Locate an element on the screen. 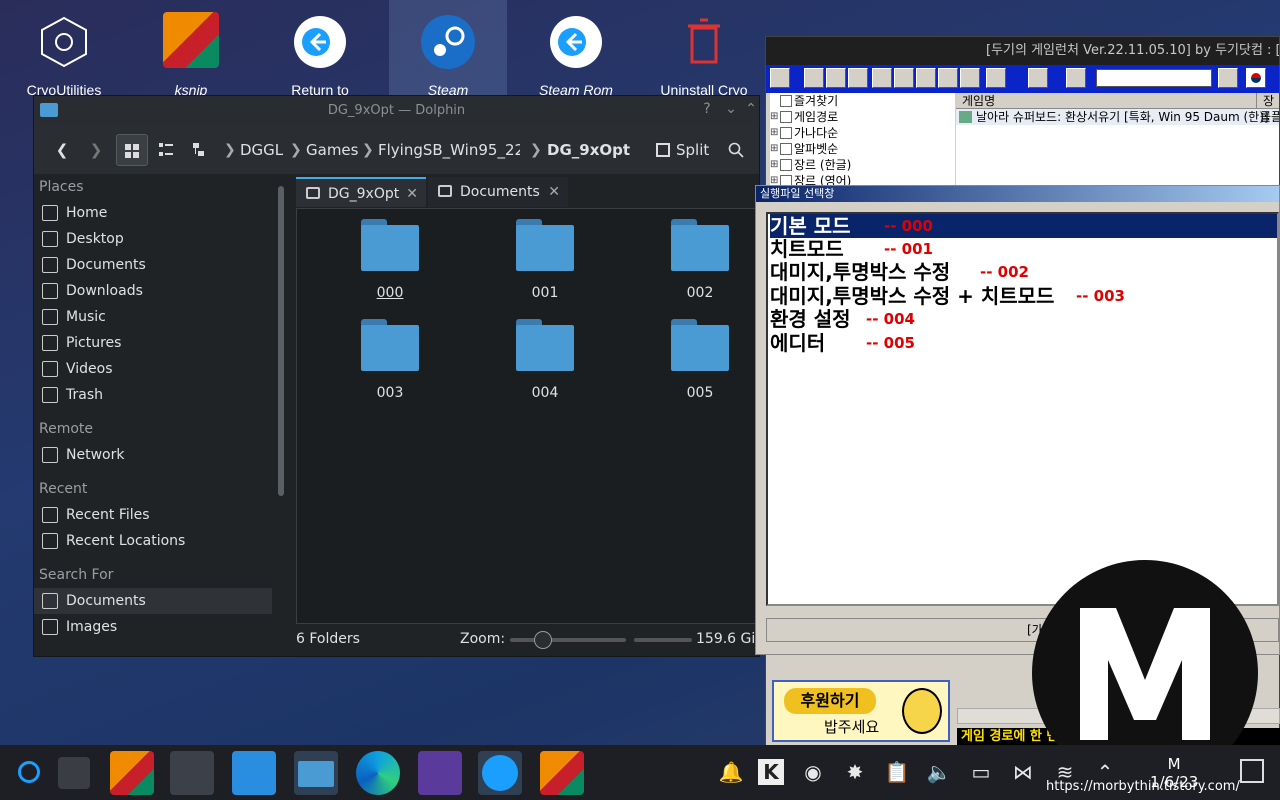  donate-button: 후원하기 is located at coordinates (830, 701).